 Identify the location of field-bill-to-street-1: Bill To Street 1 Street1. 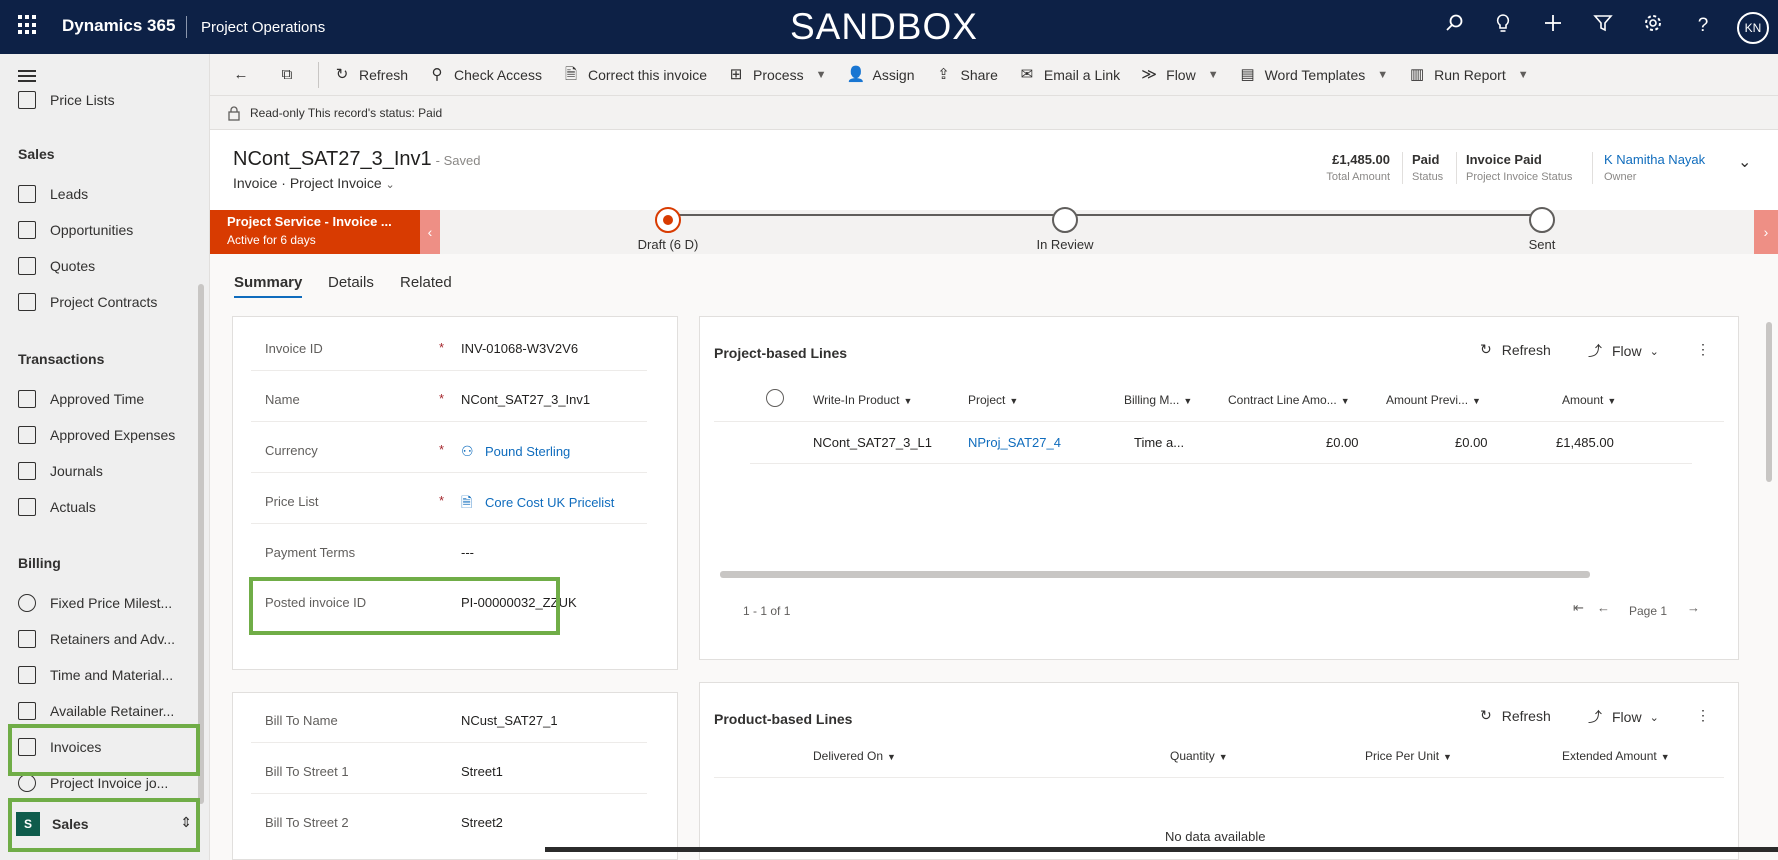
(449, 771).